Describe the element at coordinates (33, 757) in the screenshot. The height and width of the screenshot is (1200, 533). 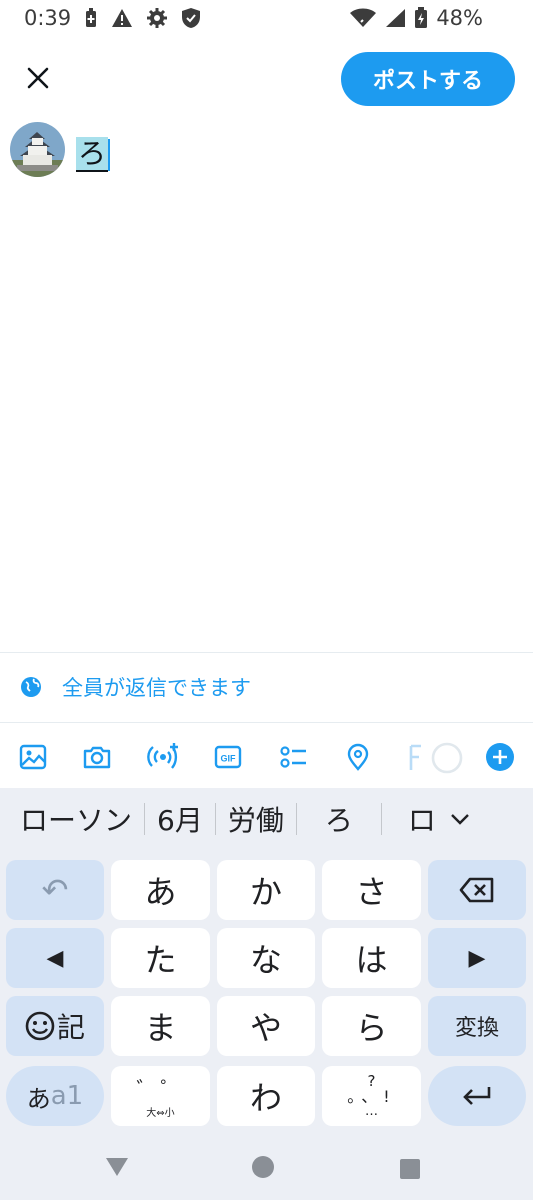
I see `image-icon` at that location.